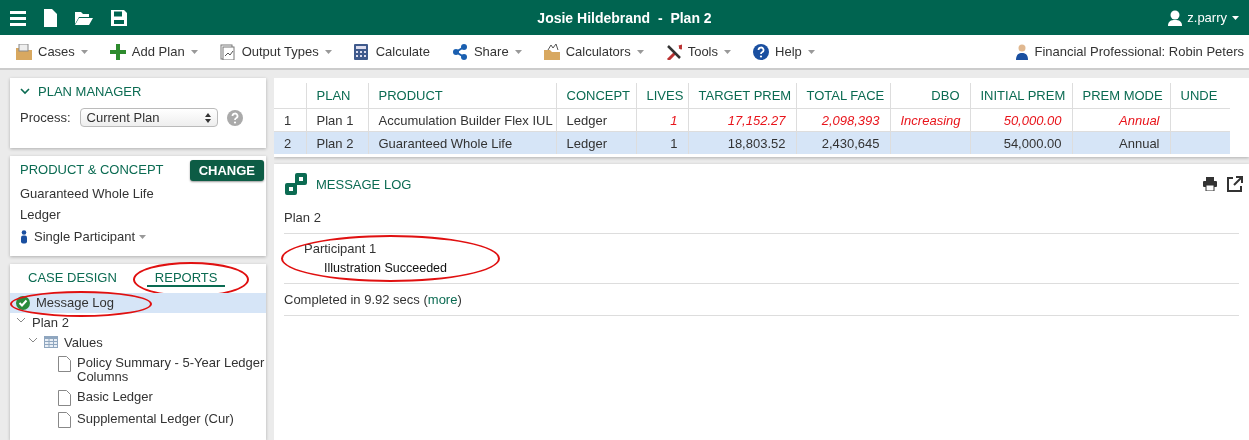 This screenshot has height=440, width=1249. I want to click on menu-label: Share, so click(491, 51).